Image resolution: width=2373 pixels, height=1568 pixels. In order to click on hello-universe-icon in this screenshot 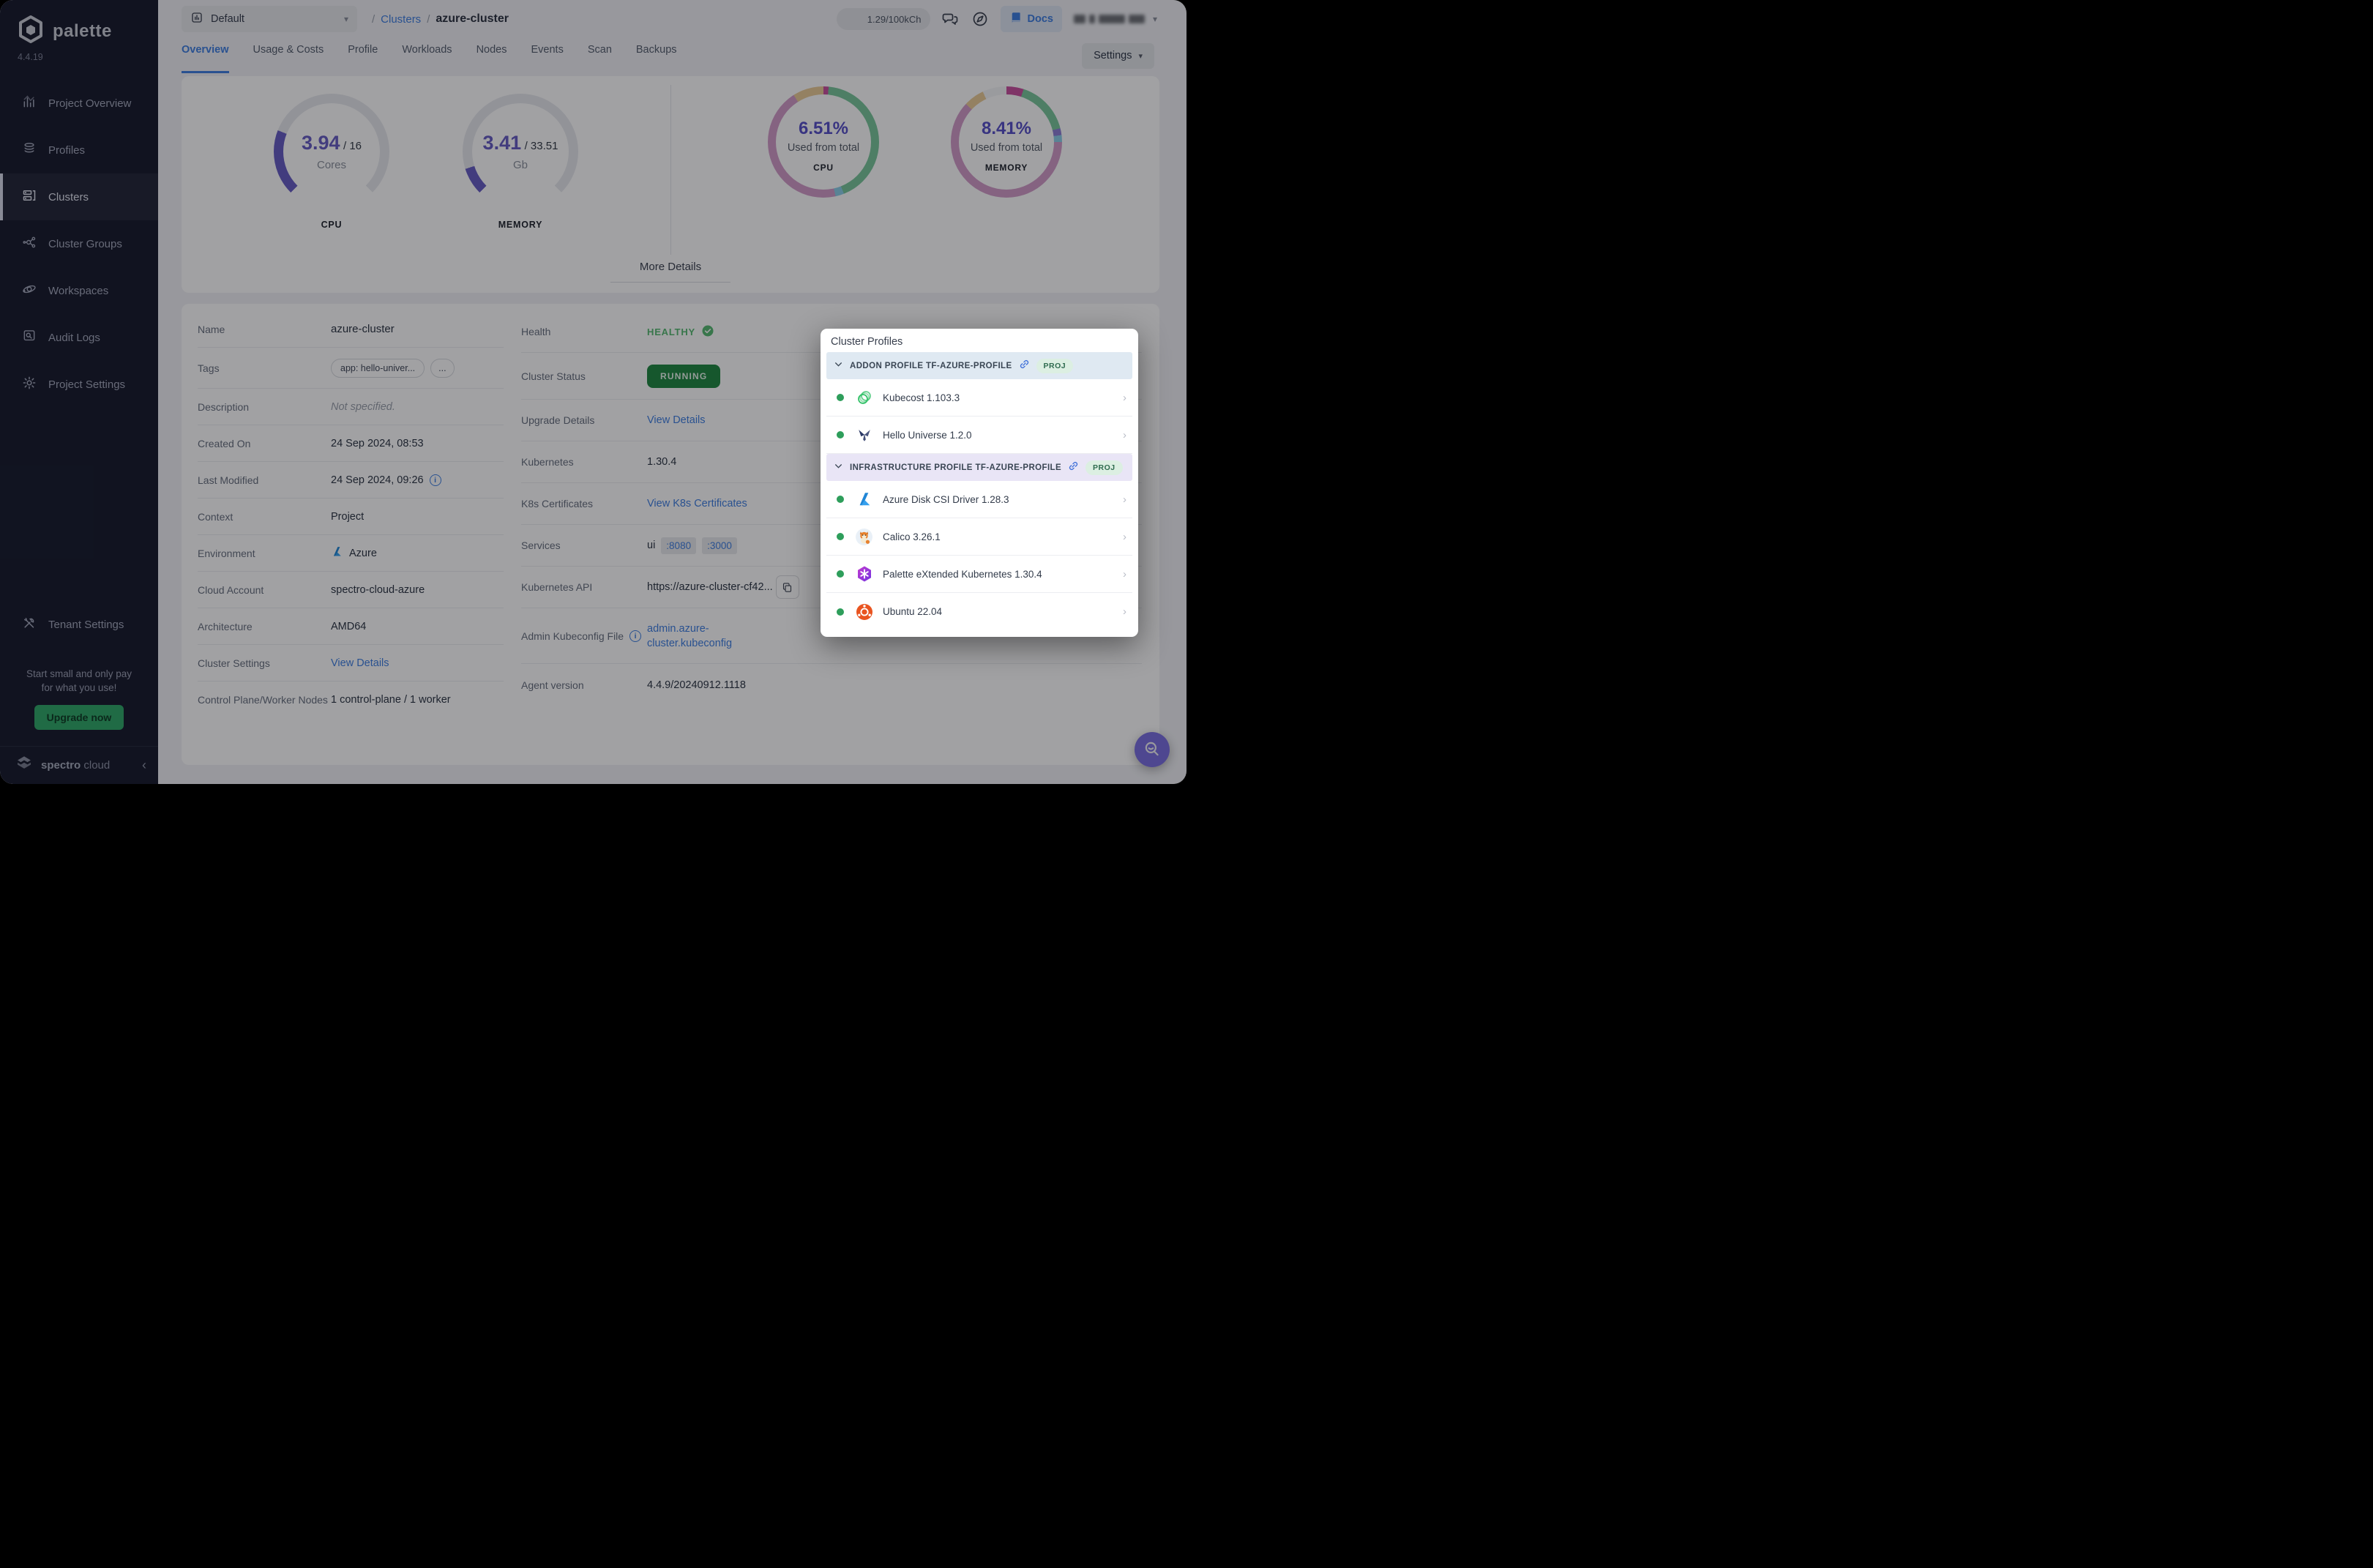, I will do `click(864, 435)`.